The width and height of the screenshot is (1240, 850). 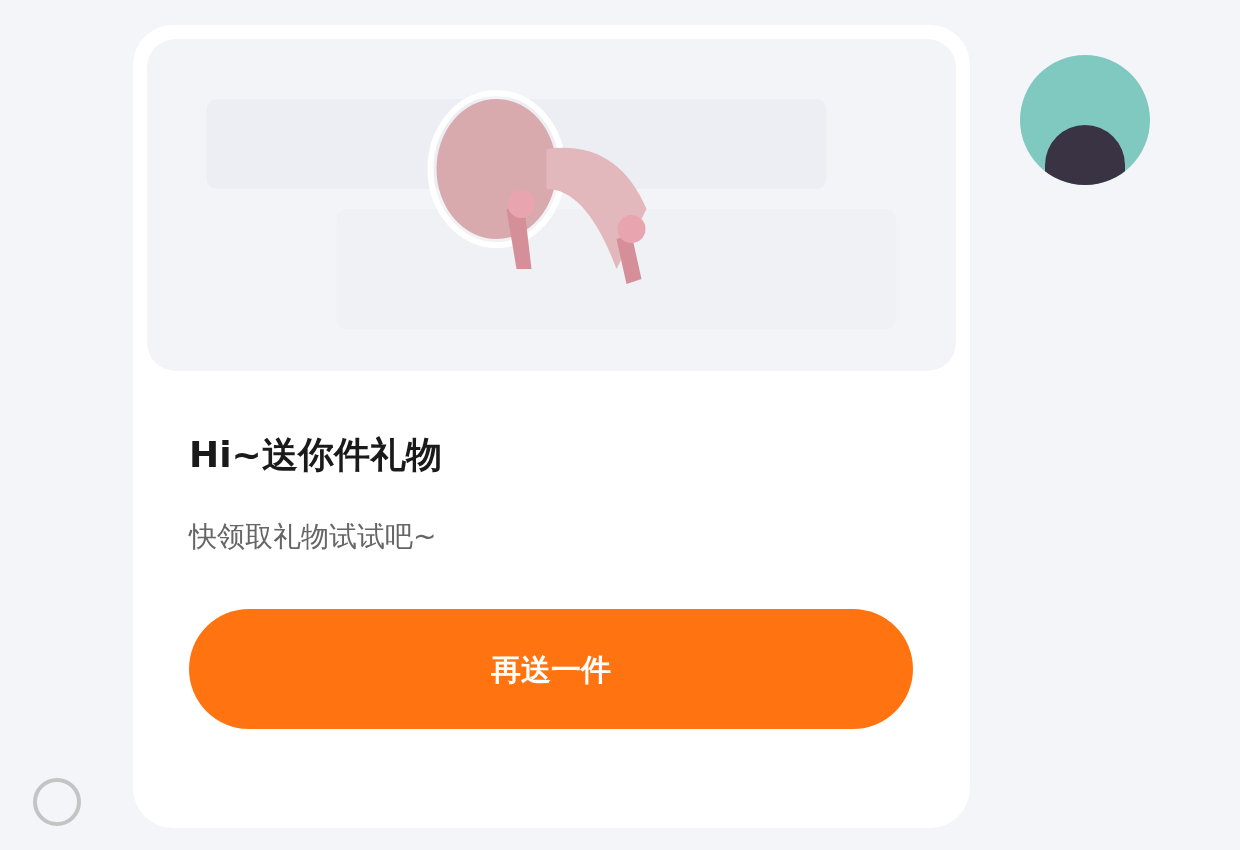 What do you see at coordinates (551, 669) in the screenshot?
I see `send-again-button: 再送一件` at bounding box center [551, 669].